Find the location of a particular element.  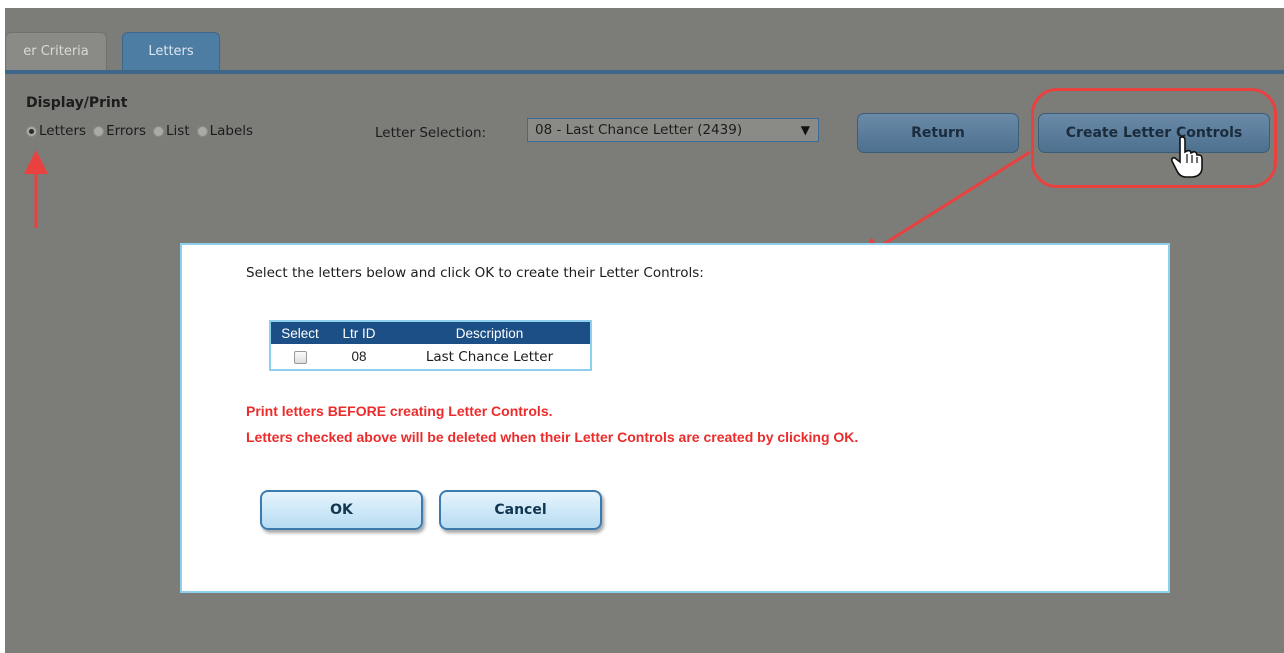

column-header-description: Description is located at coordinates (490, 332).